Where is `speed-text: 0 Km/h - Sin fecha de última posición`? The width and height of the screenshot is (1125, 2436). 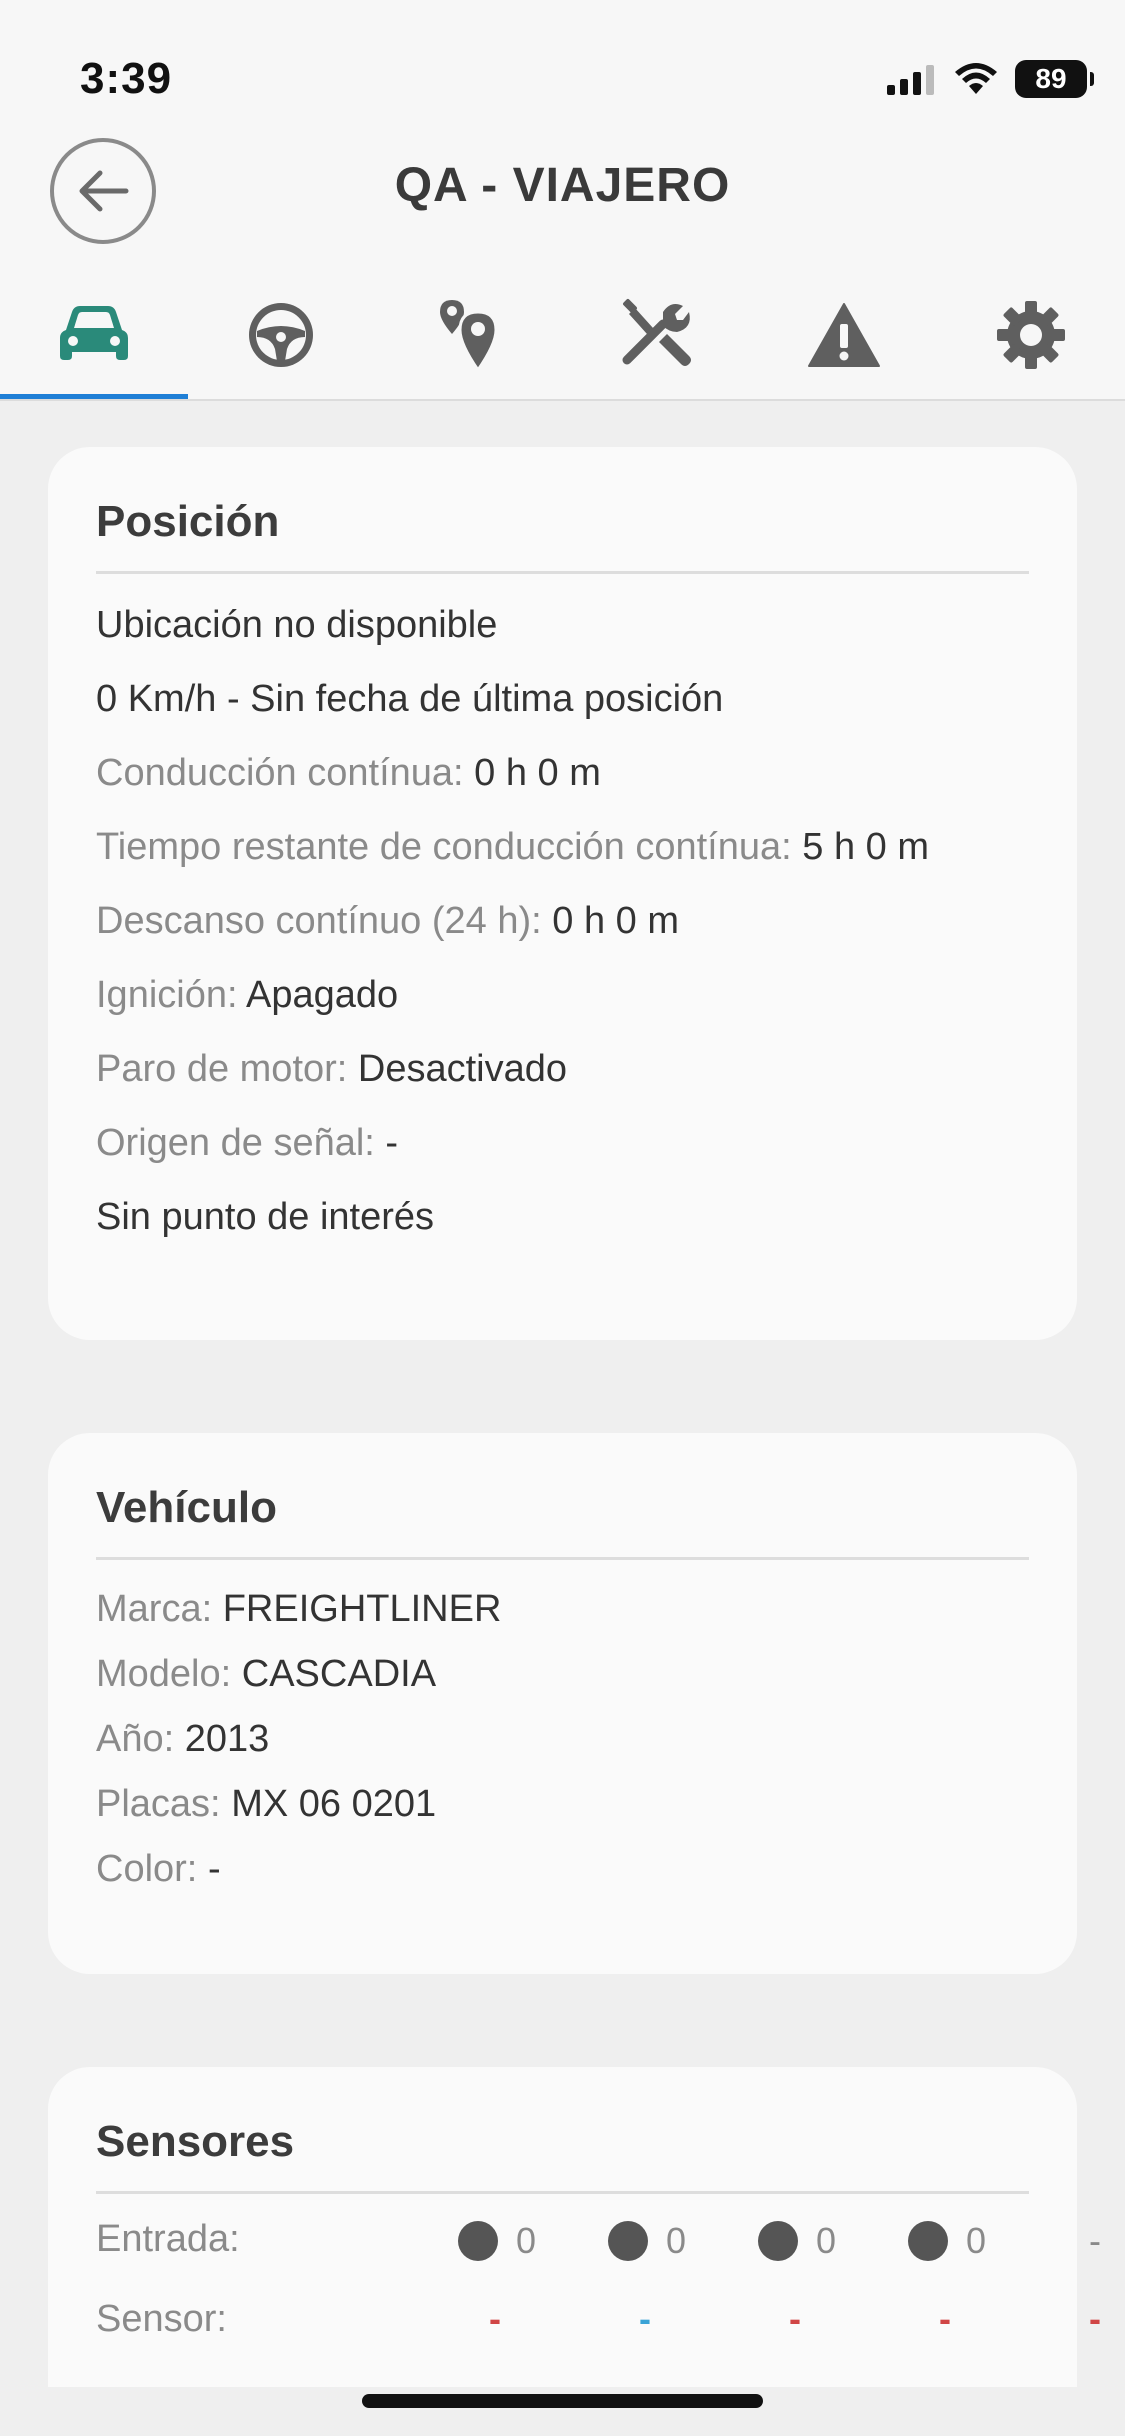
speed-text: 0 Km/h - Sin fecha de última posición is located at coordinates (410, 699).